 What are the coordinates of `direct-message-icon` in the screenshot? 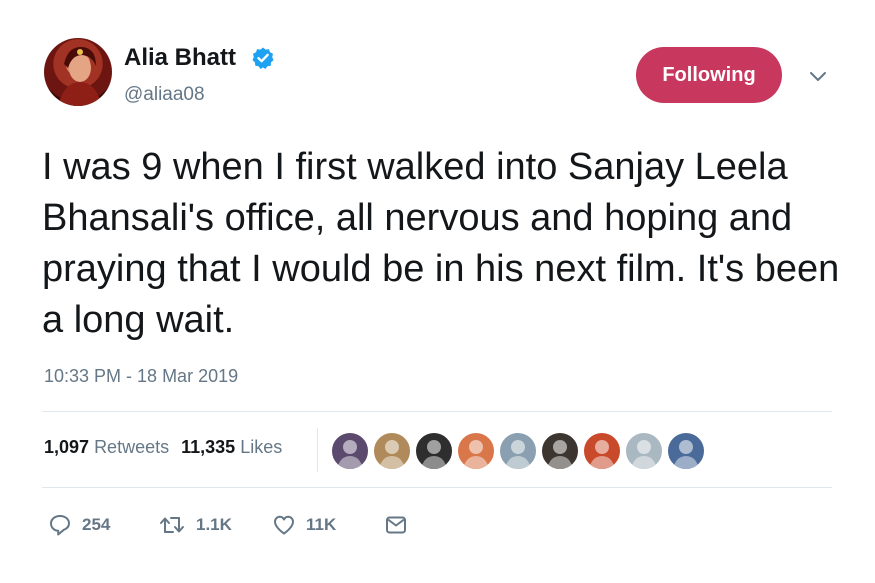 It's located at (396, 525).